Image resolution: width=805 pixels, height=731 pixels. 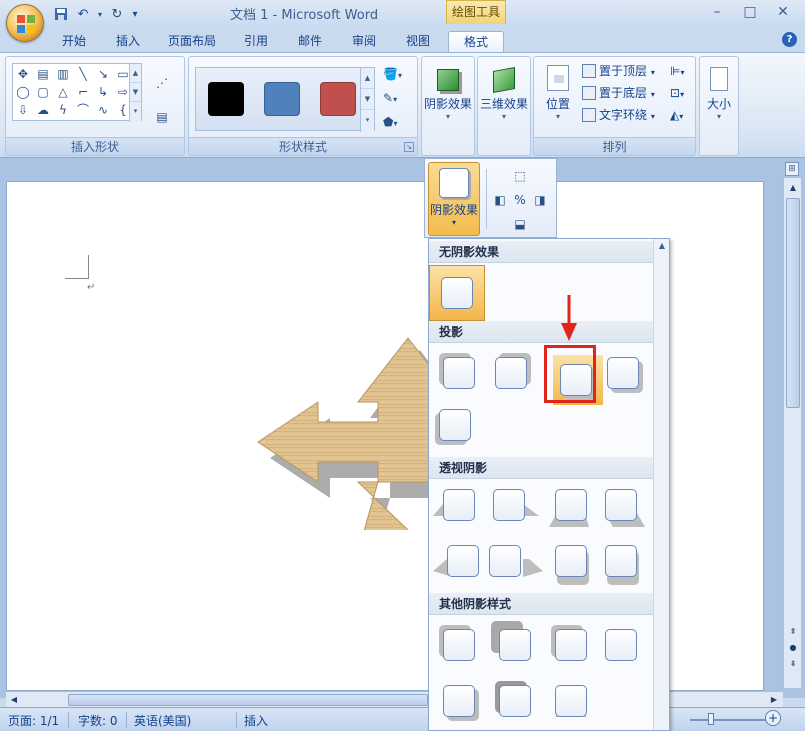 What do you see at coordinates (248, 700) in the screenshot?
I see `horizontal-scroll-thumb` at bounding box center [248, 700].